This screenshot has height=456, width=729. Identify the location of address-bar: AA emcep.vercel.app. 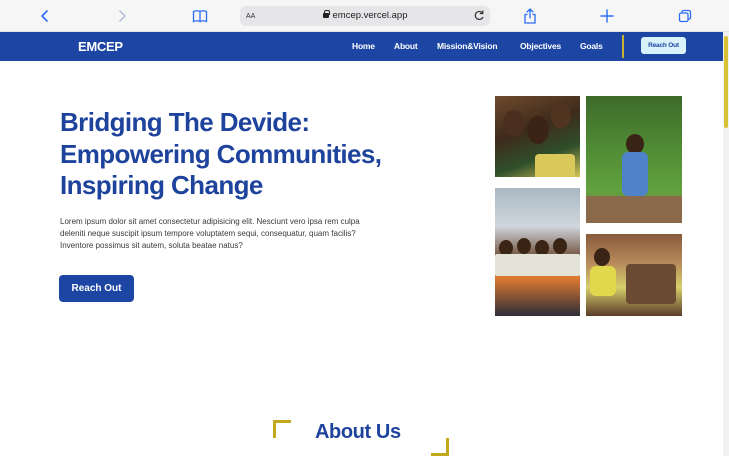
(365, 16).